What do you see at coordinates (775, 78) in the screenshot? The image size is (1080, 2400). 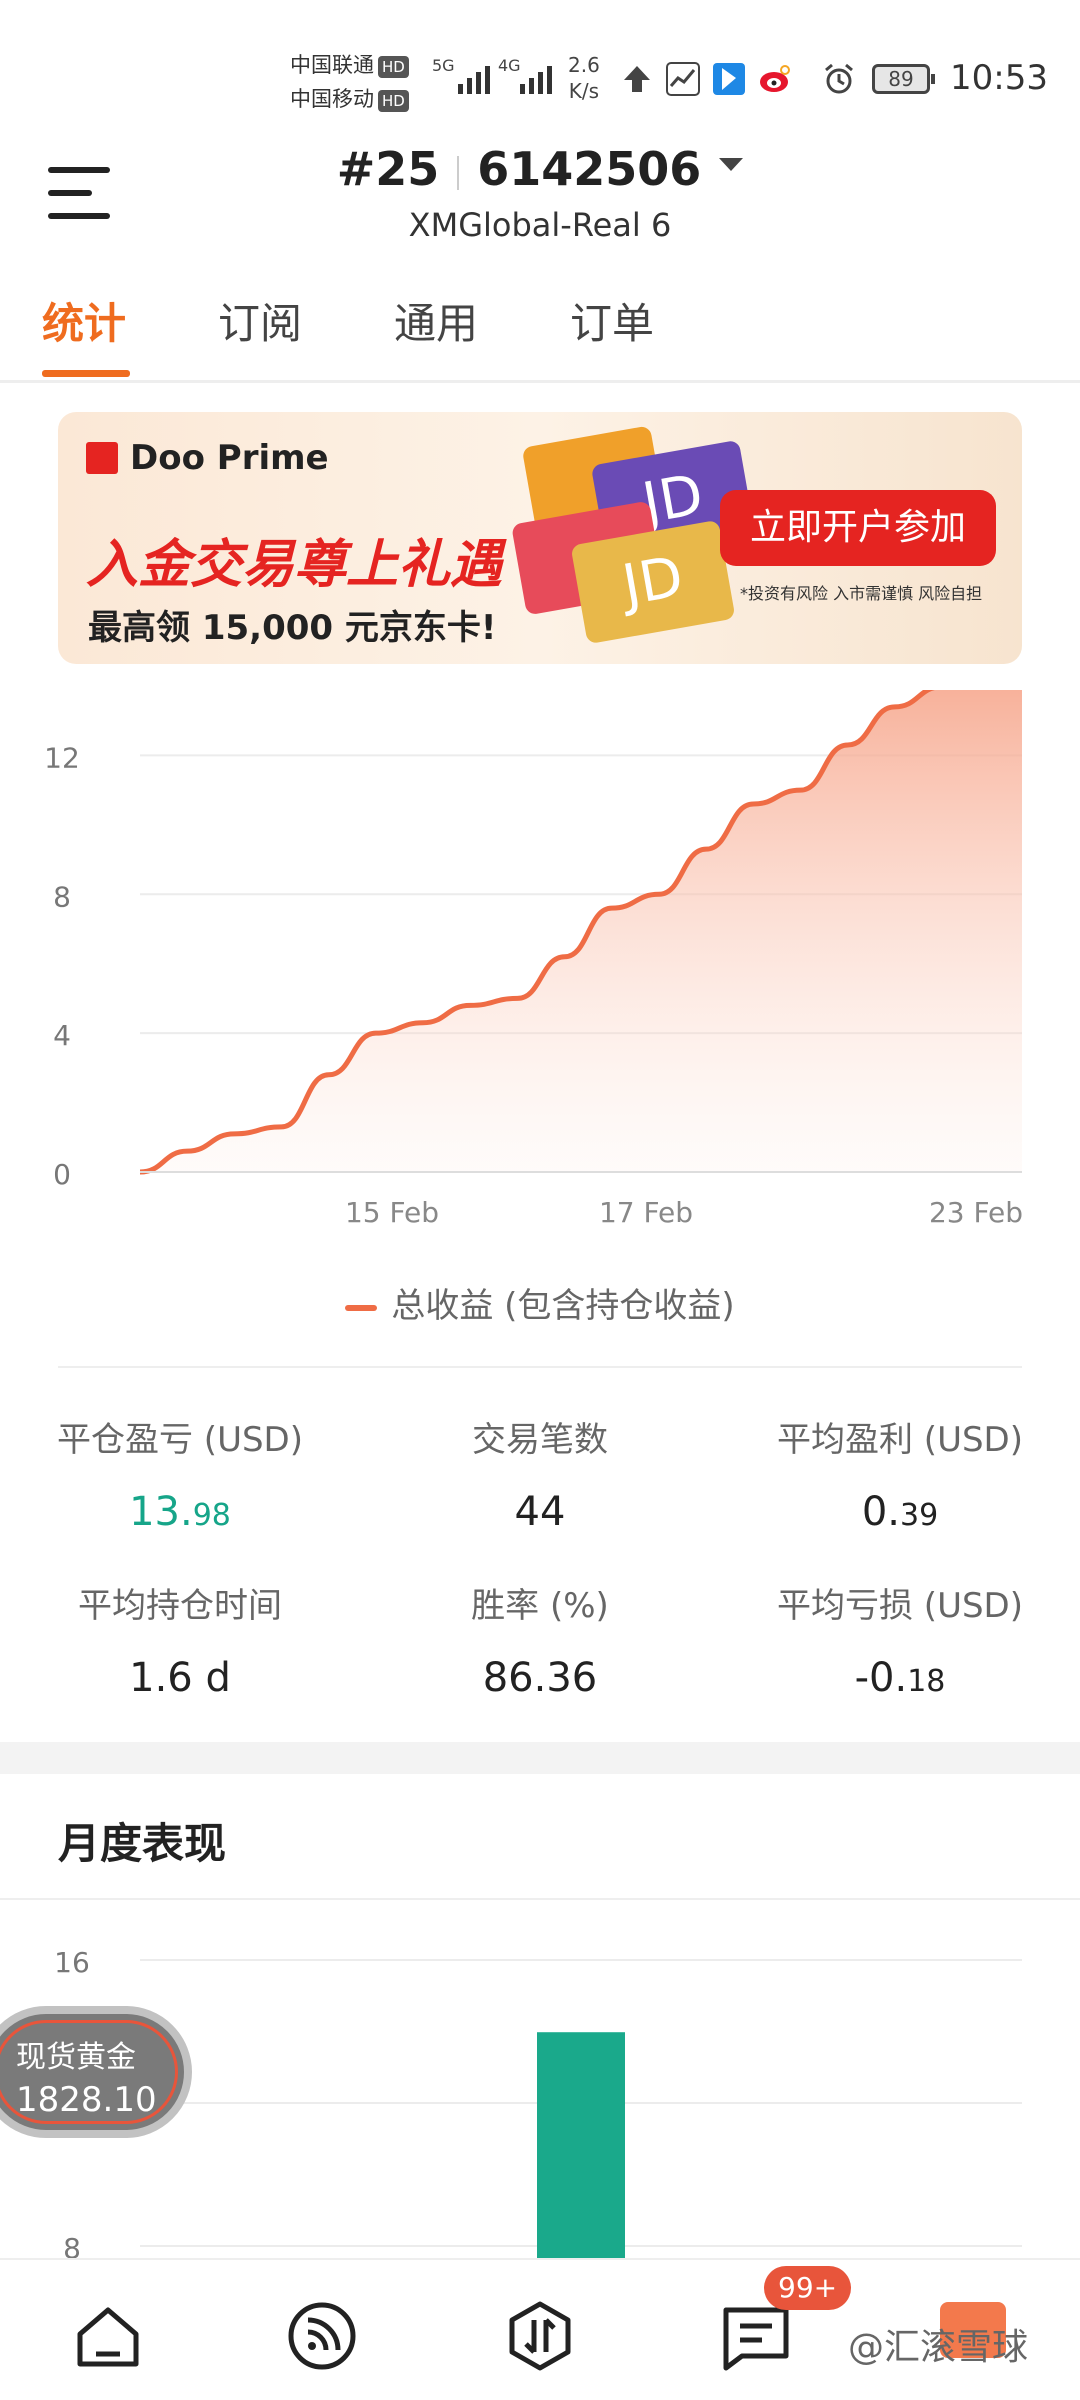 I see `weibo-icon` at bounding box center [775, 78].